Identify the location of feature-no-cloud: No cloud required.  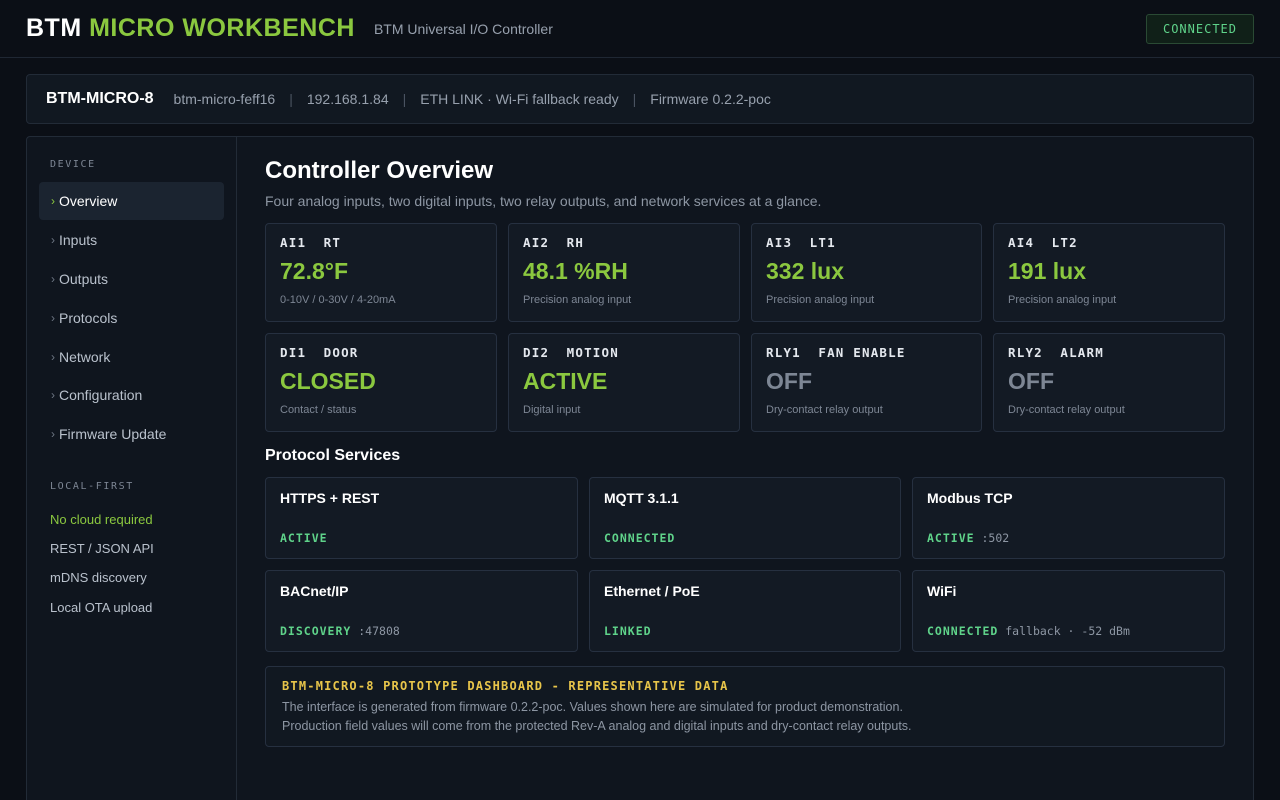
(101, 519).